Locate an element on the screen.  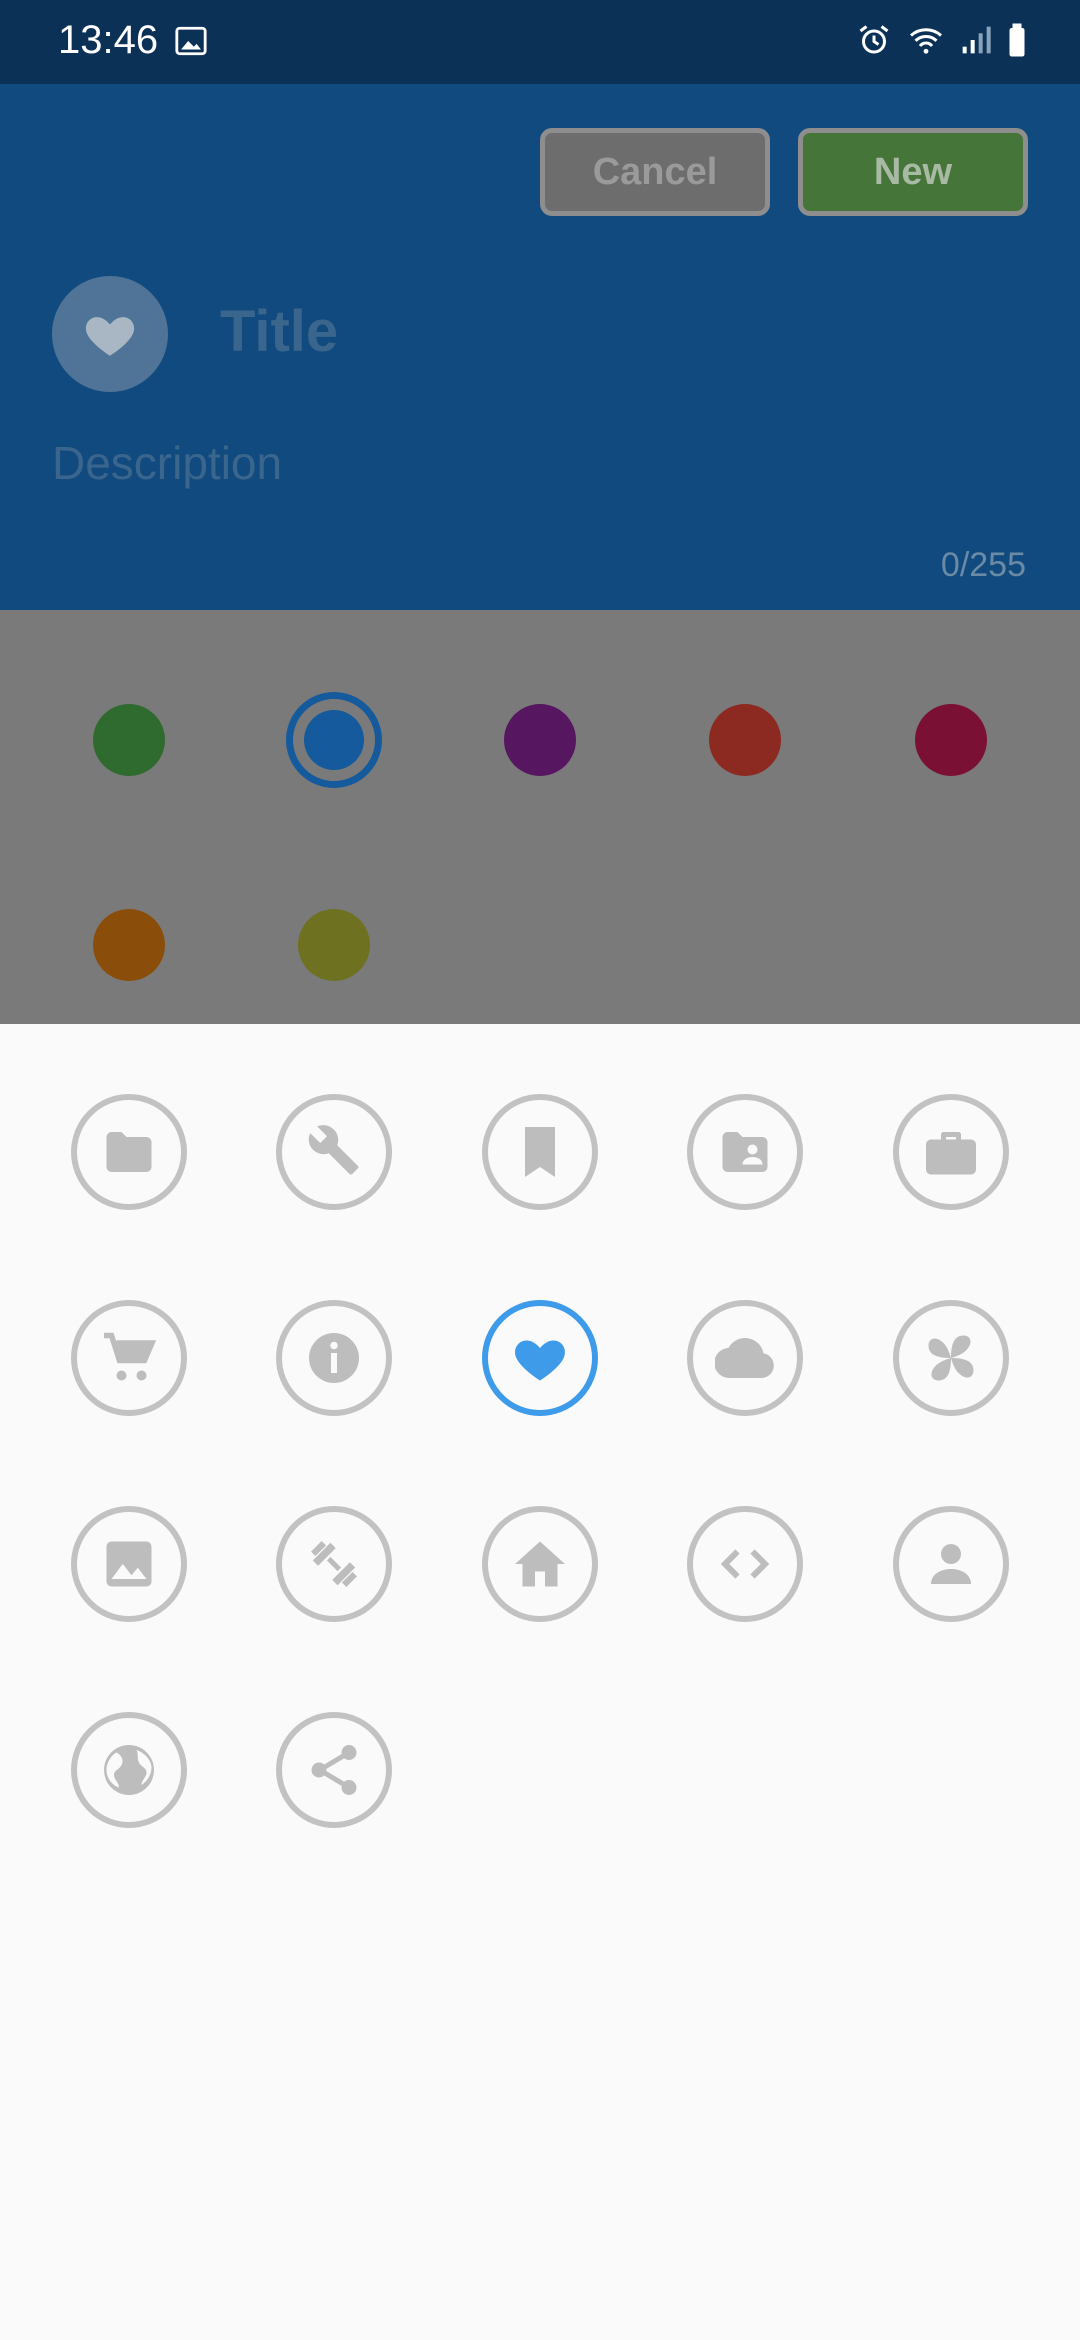
title-input: Title is located at coordinates (279, 331).